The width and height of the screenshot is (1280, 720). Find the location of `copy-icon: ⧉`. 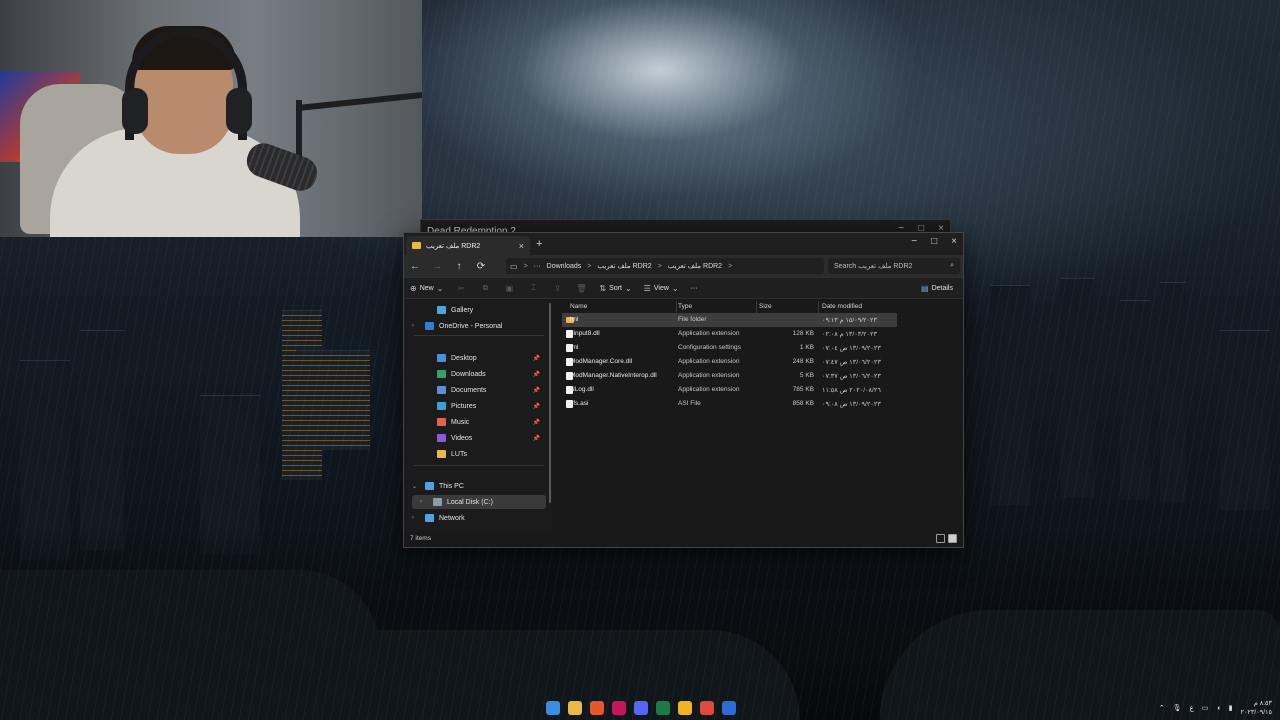

copy-icon: ⧉ is located at coordinates (485, 288).